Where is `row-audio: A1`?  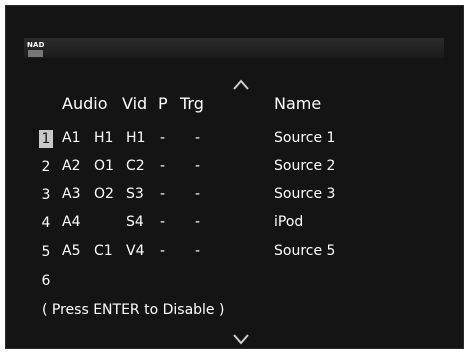 row-audio: A1 is located at coordinates (71, 138).